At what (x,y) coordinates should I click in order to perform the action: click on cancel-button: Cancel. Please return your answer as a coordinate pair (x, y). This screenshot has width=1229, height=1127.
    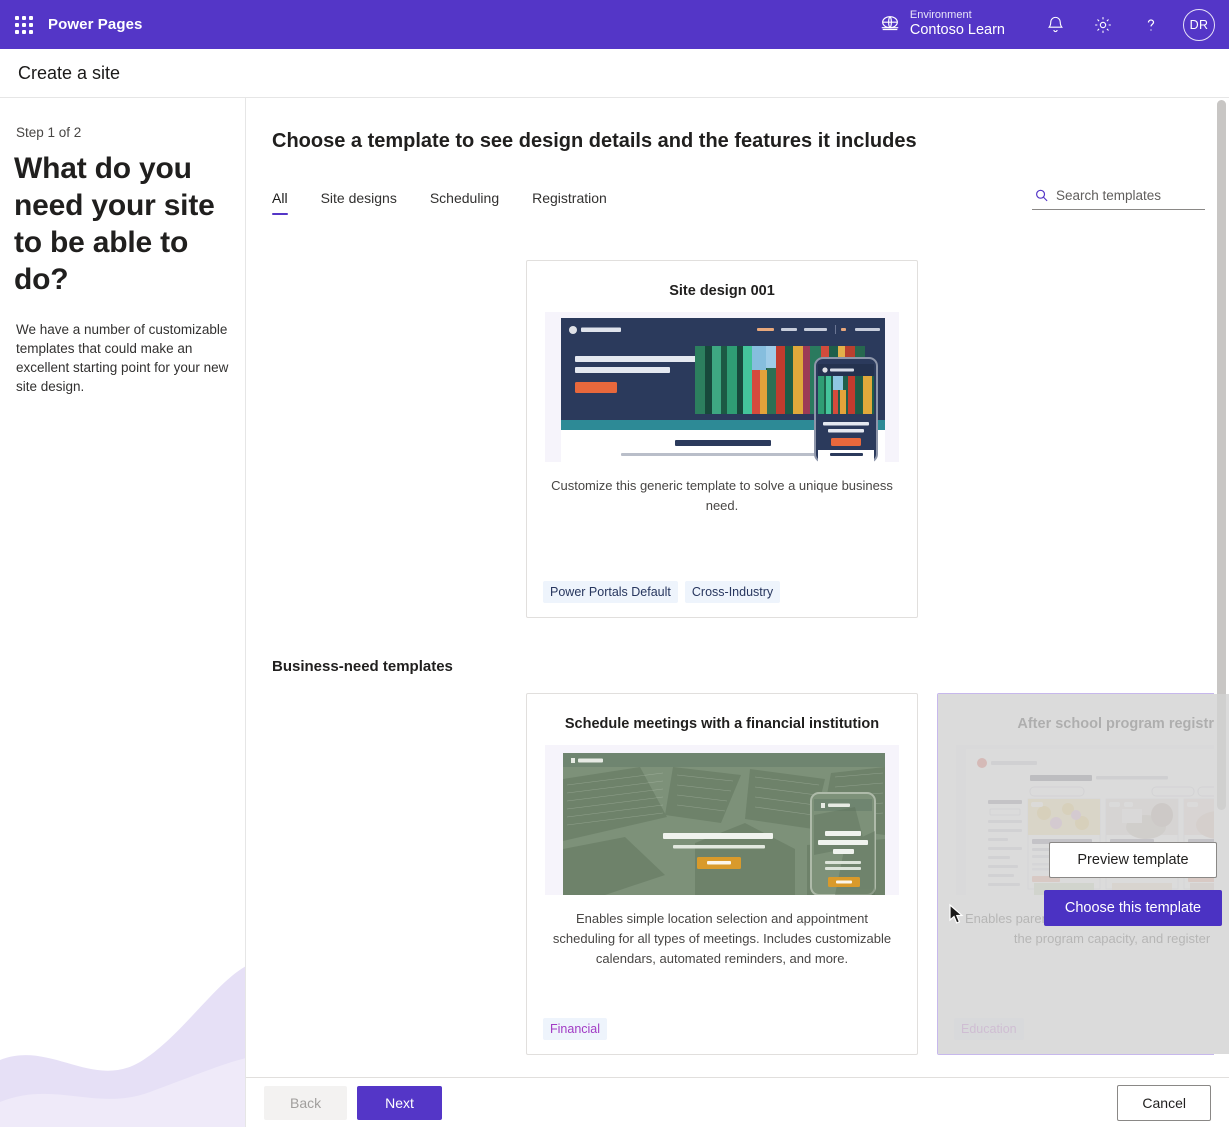
    Looking at the image, I should click on (1164, 1102).